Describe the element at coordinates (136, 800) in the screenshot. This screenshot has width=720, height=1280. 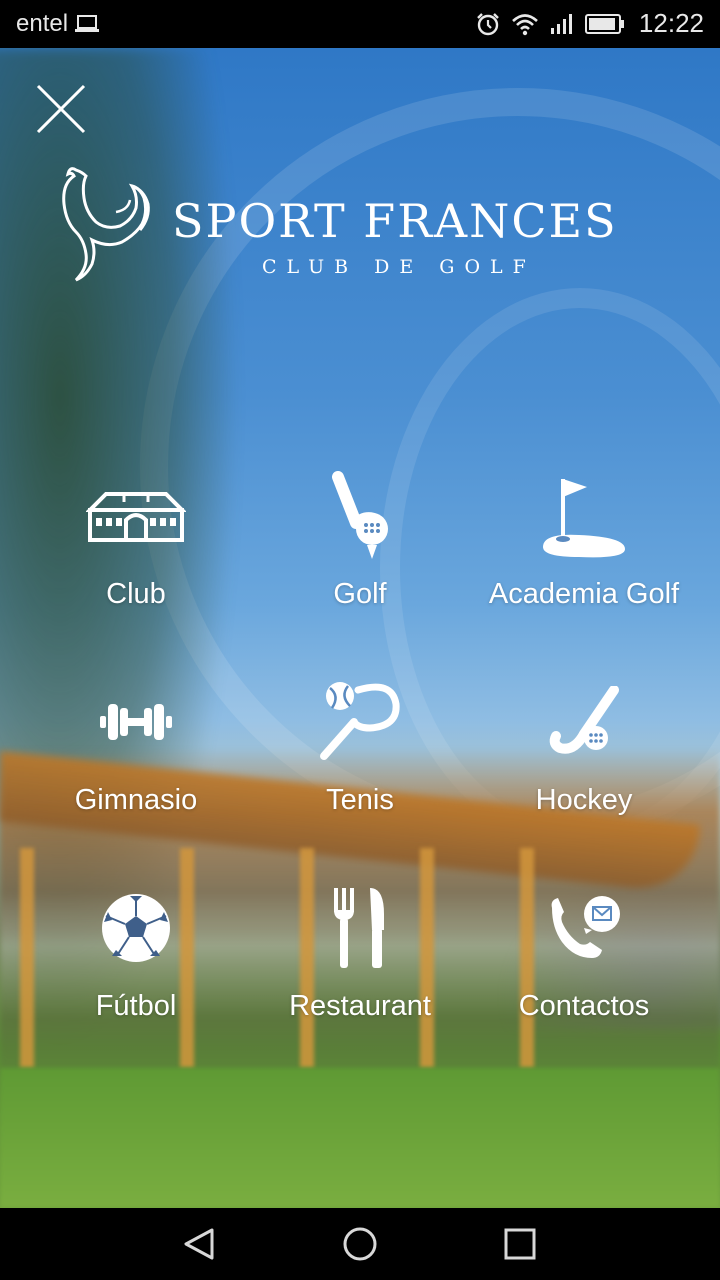
I see `menu-label-gimnasio: Gimnasio` at that location.